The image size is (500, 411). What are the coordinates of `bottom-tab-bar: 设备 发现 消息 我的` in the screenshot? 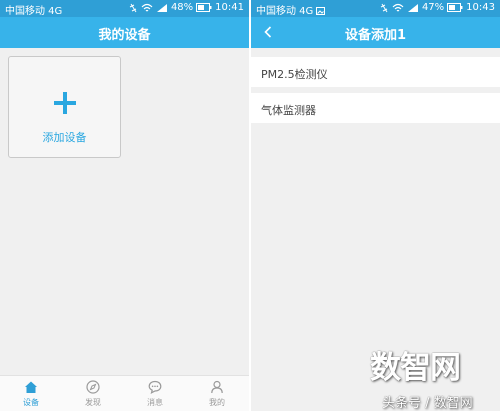 It's located at (124, 393).